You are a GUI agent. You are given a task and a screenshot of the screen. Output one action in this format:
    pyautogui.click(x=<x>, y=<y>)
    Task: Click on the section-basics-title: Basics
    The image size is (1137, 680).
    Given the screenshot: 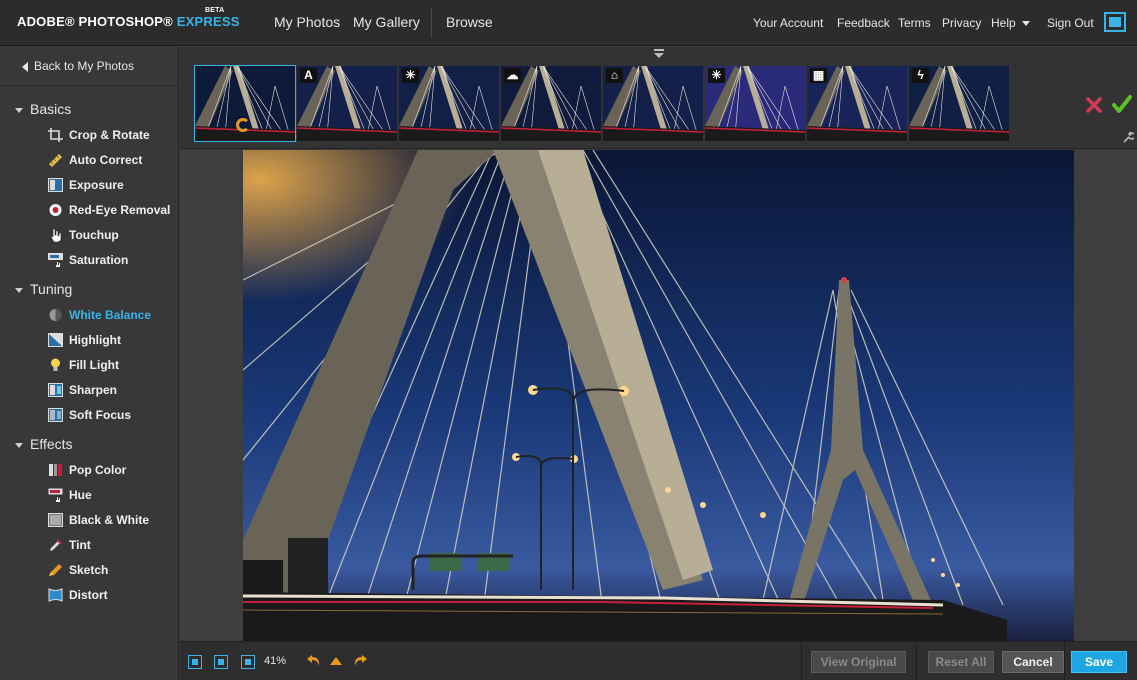 What is the action you would take?
    pyautogui.click(x=51, y=109)
    